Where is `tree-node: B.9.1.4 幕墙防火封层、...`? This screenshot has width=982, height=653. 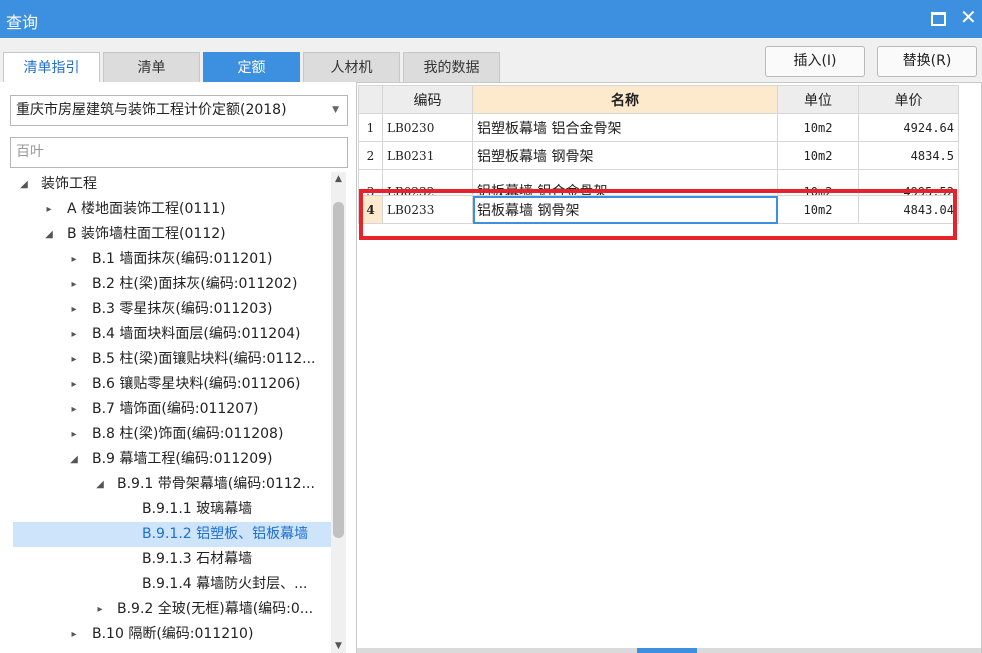 tree-node: B.9.1.4 幕墙防火封层、... is located at coordinates (172, 584).